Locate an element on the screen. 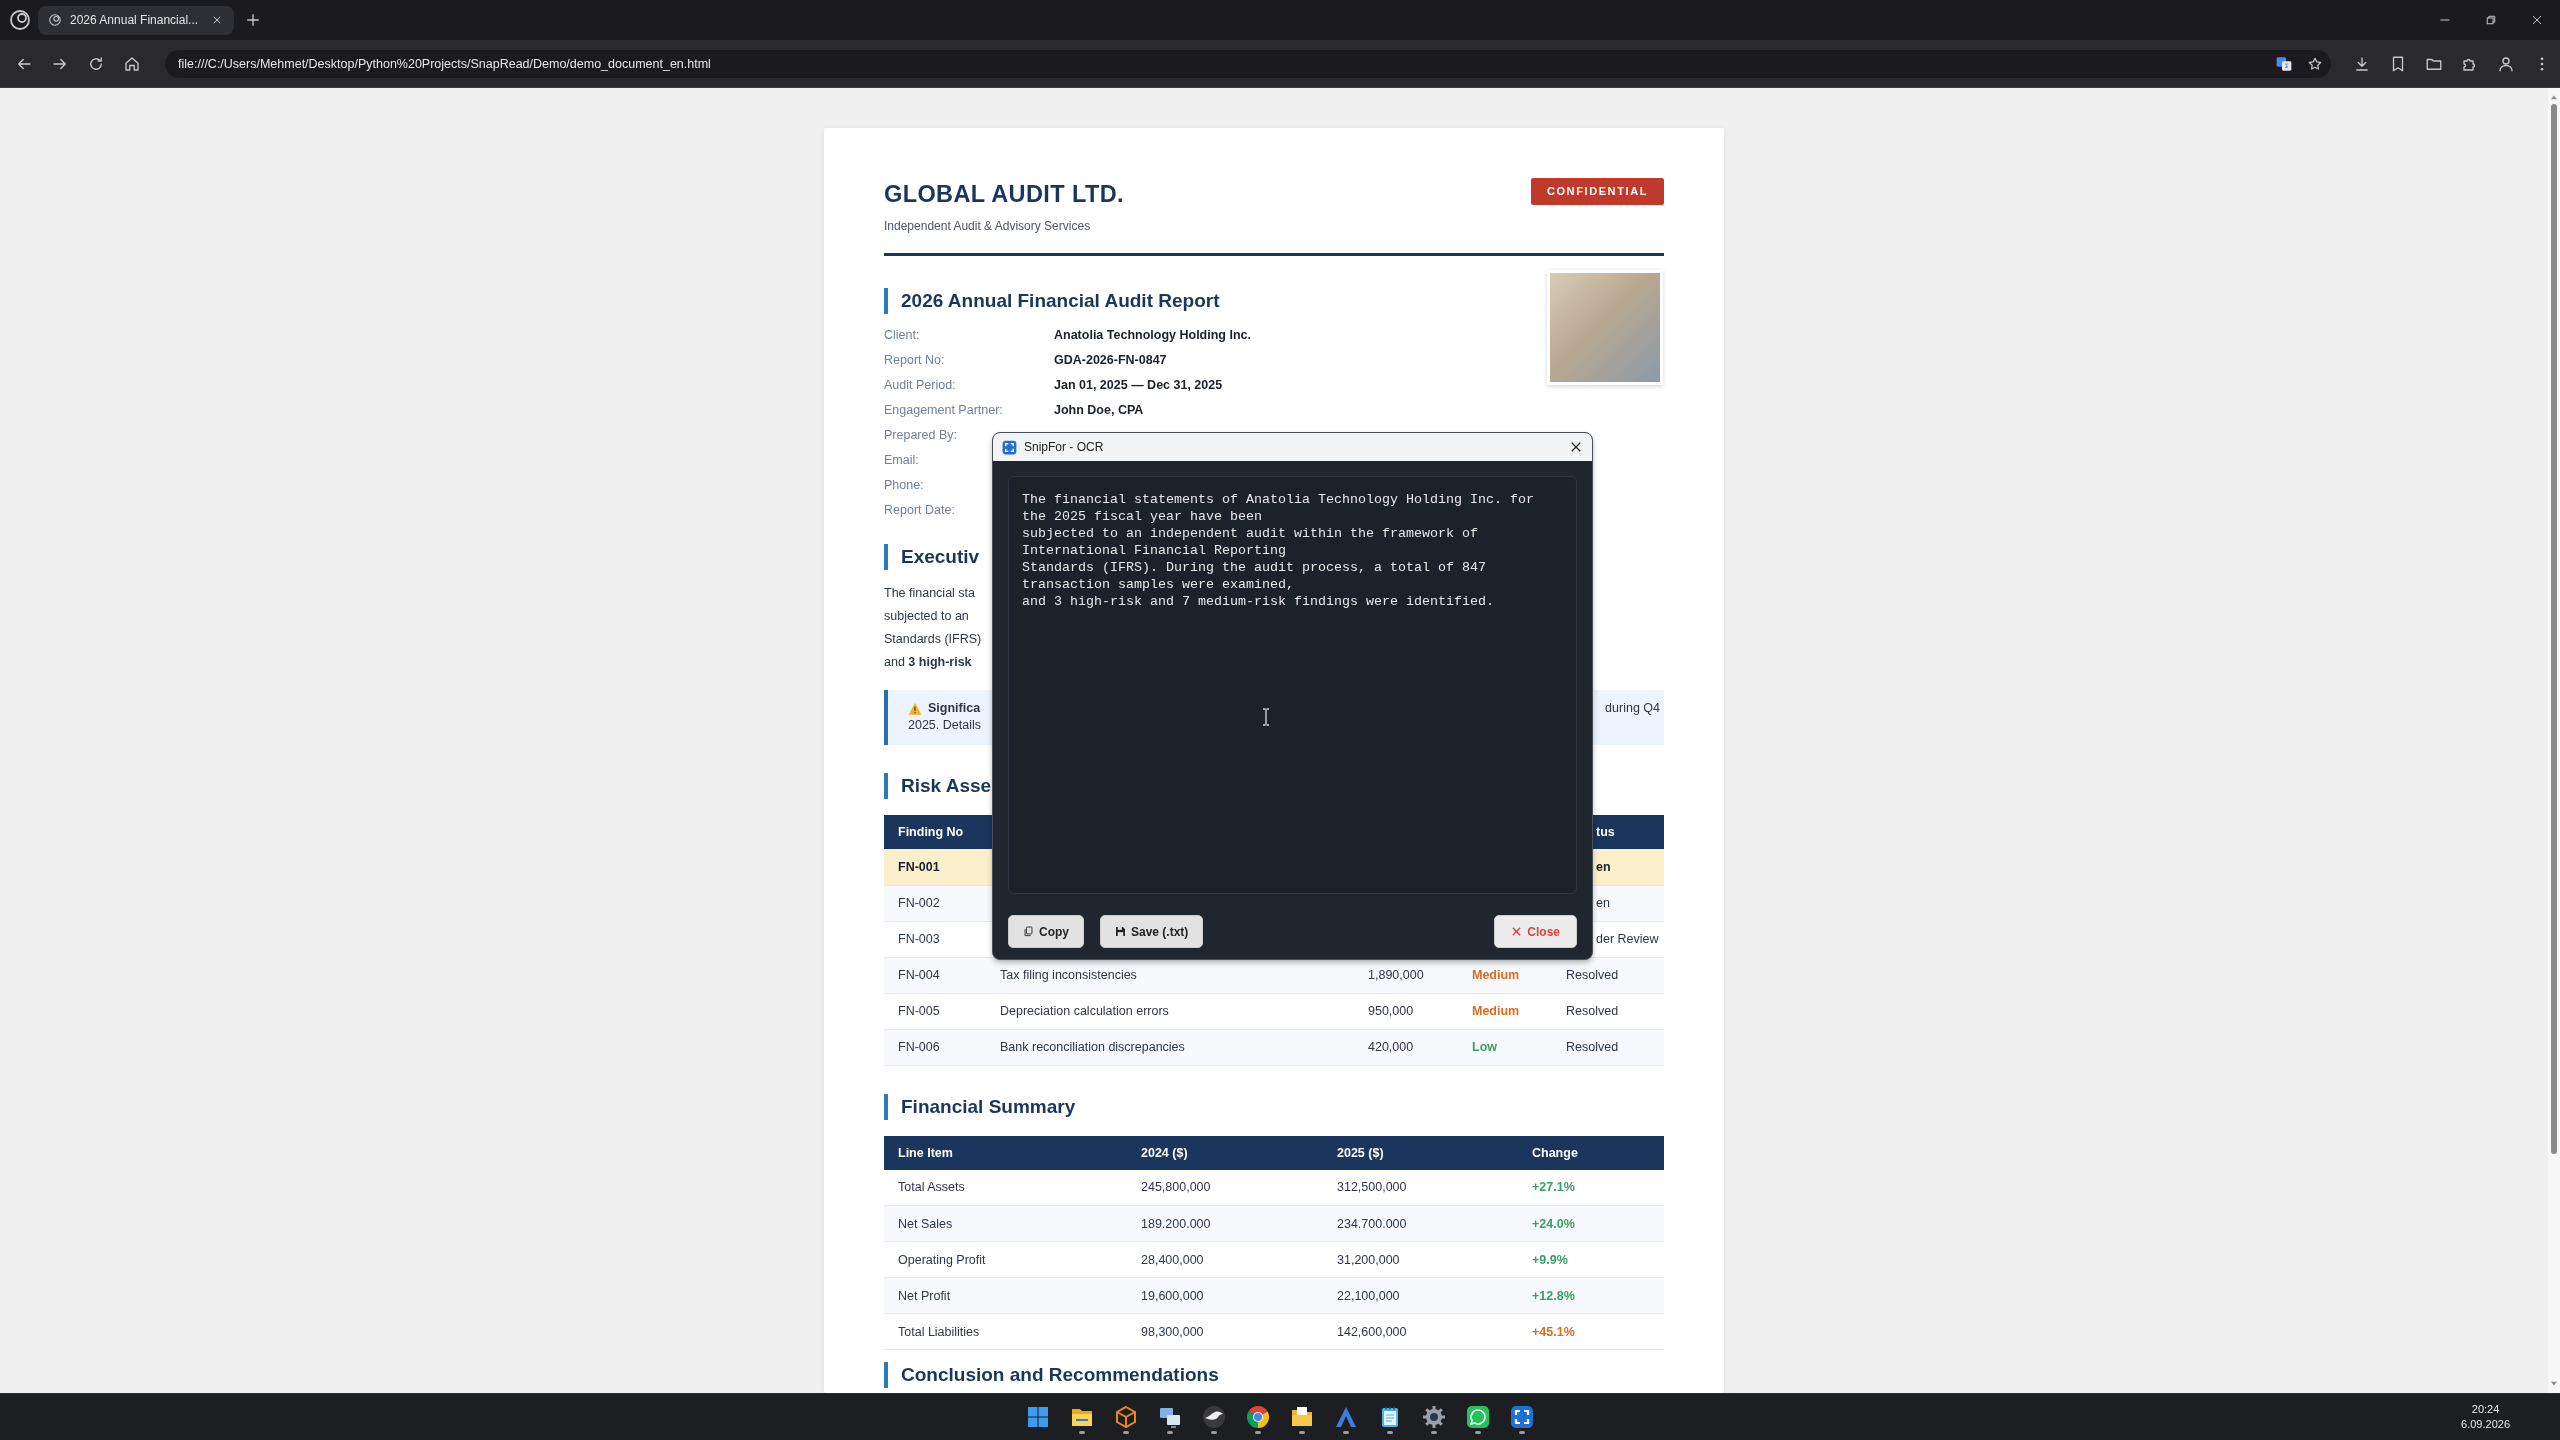  detail-label: Report No: is located at coordinates (914, 359).